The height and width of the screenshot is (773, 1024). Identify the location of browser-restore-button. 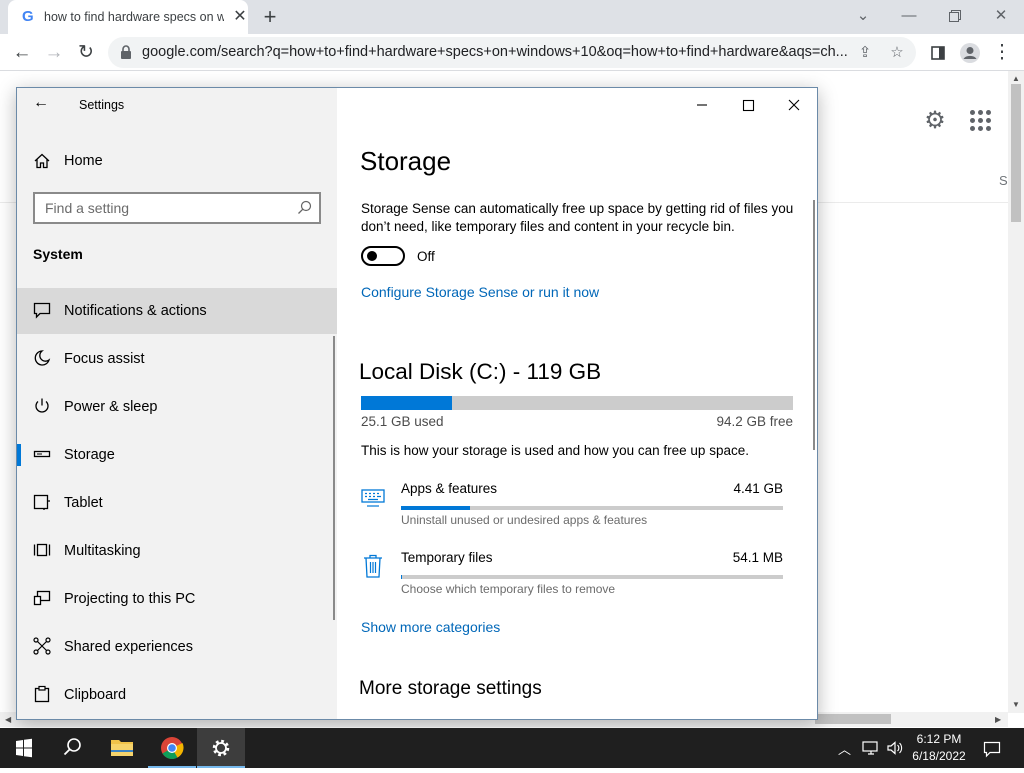
(955, 16).